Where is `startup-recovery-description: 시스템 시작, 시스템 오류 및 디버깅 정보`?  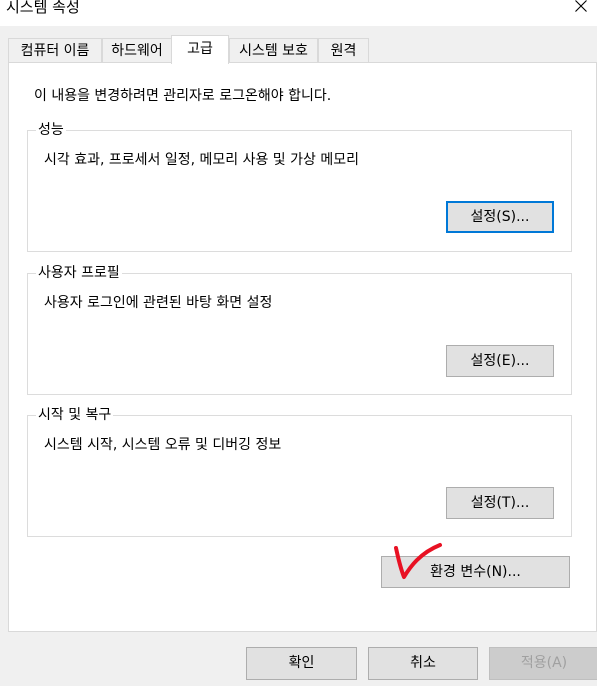
startup-recovery-description: 시스템 시작, 시스템 오류 및 디버깅 정보 is located at coordinates (163, 445).